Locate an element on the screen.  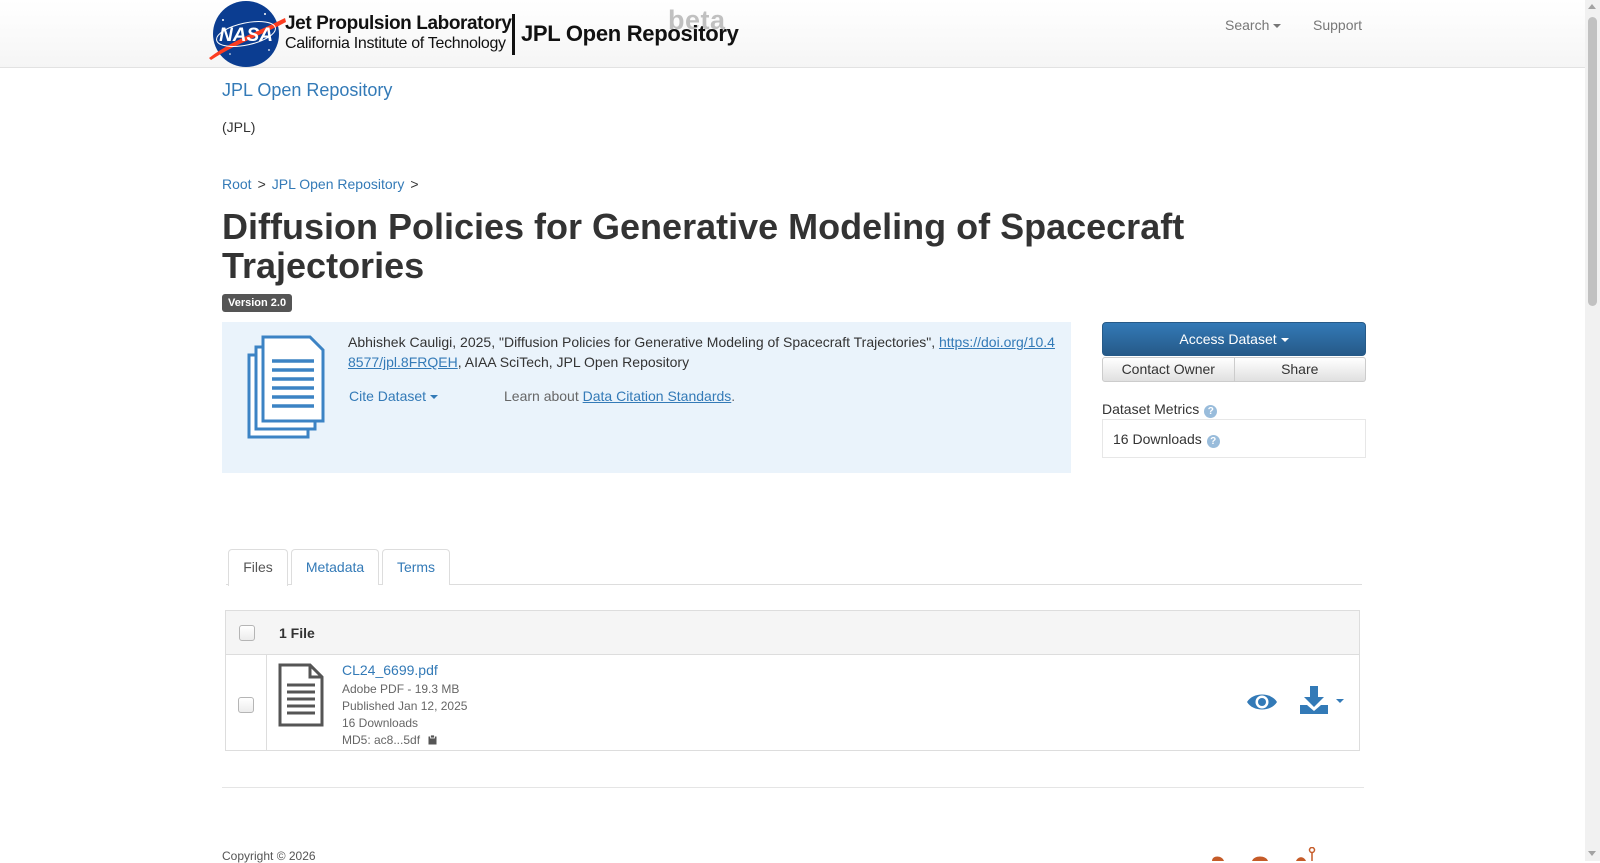
access-dataset-label: Access Dataset is located at coordinates (1228, 339).